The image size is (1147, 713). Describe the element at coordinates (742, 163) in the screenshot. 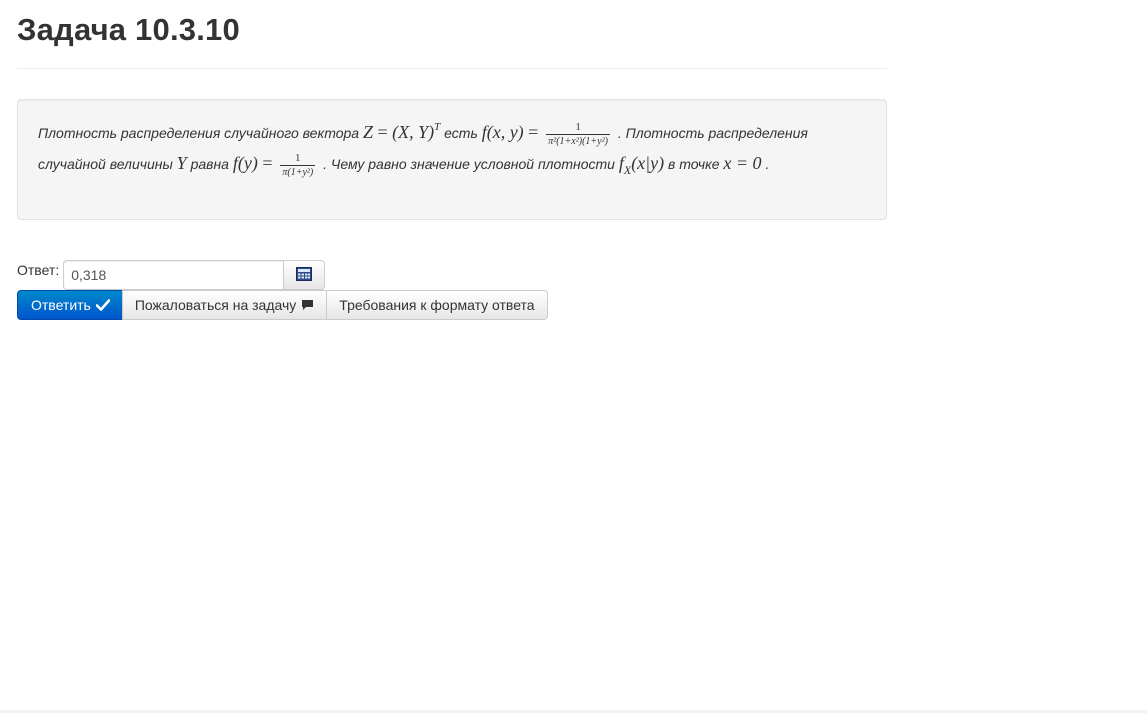

I see `math-point: x = 0` at that location.